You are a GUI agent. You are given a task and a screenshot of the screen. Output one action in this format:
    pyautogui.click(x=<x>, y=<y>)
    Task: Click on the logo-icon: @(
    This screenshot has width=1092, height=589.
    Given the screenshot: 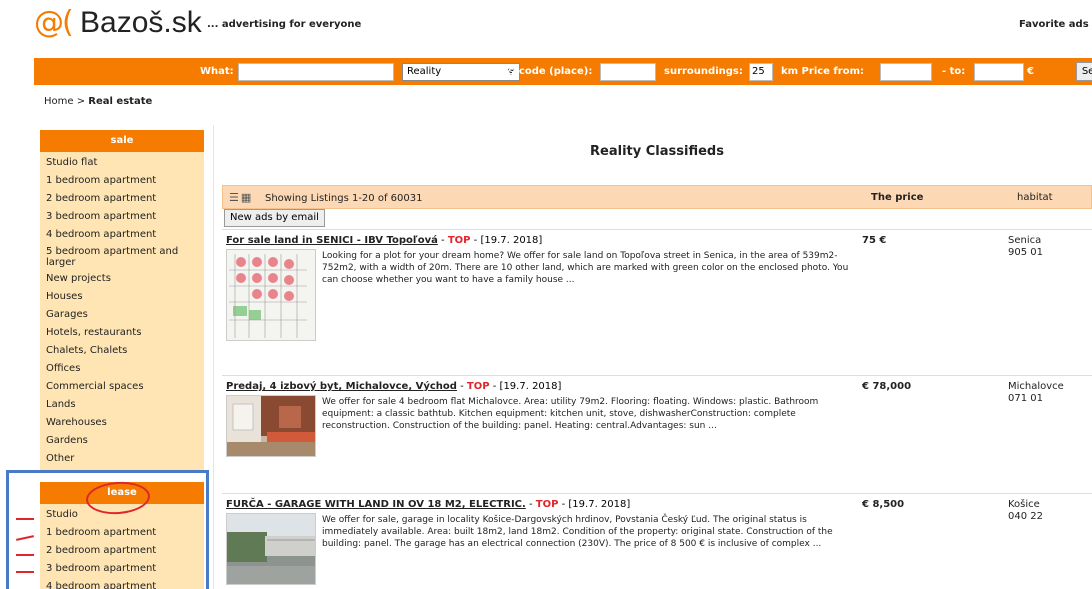 What is the action you would take?
    pyautogui.click(x=54, y=22)
    